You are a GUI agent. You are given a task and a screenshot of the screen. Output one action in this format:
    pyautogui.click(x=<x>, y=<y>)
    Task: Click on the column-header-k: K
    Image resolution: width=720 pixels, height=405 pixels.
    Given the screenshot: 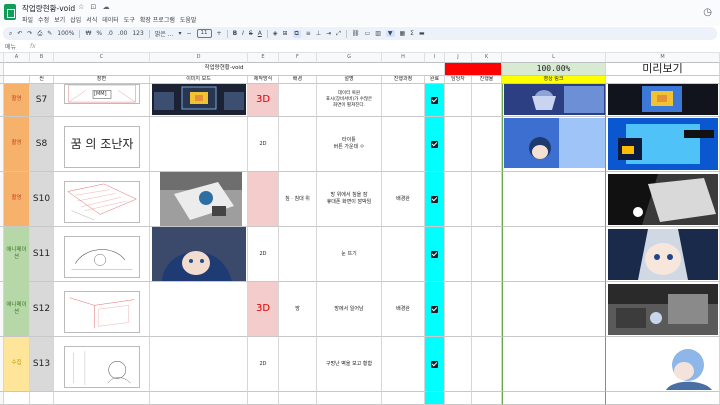 What is the action you would take?
    pyautogui.click(x=487, y=58)
    